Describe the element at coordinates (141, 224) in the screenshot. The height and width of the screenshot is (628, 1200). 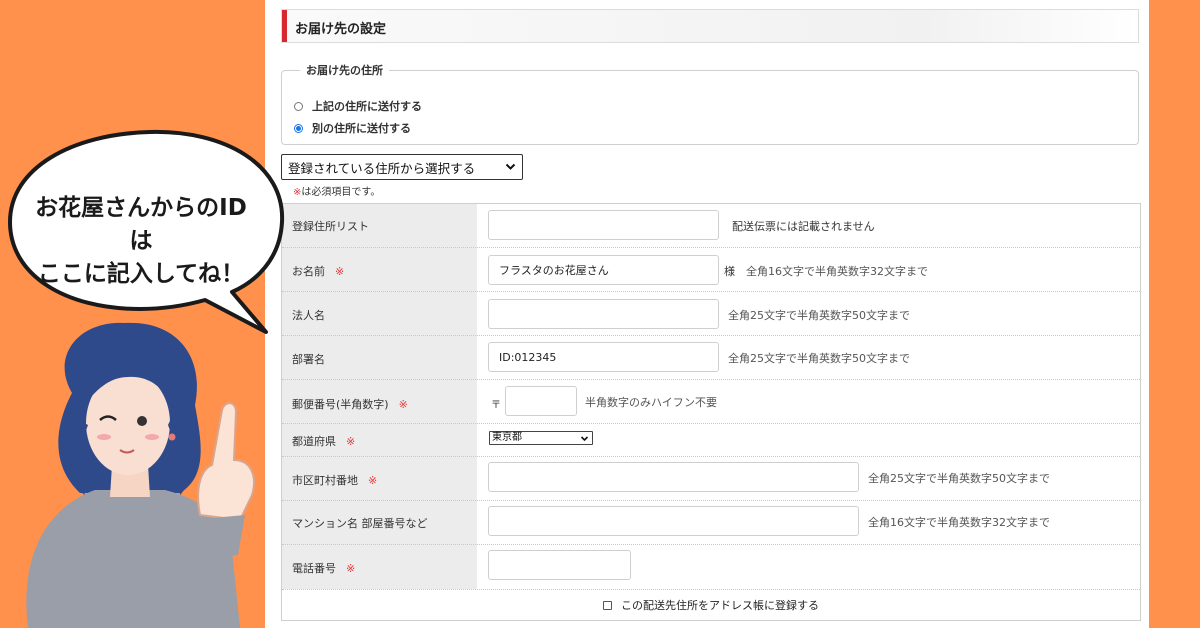
I see `speech-bubble-line1: お花屋さんからのIDは` at that location.